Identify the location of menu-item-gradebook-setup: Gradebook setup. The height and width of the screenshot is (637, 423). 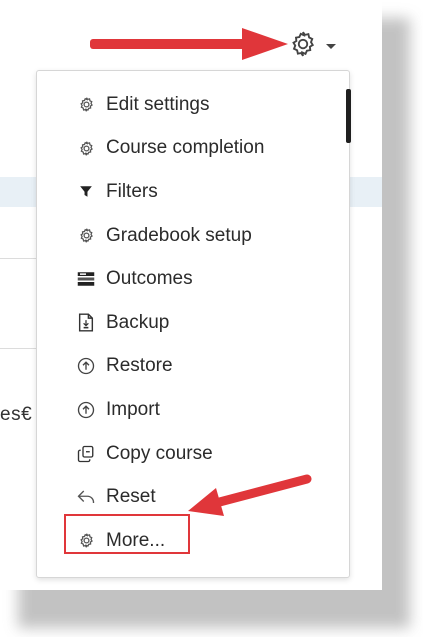
(193, 236).